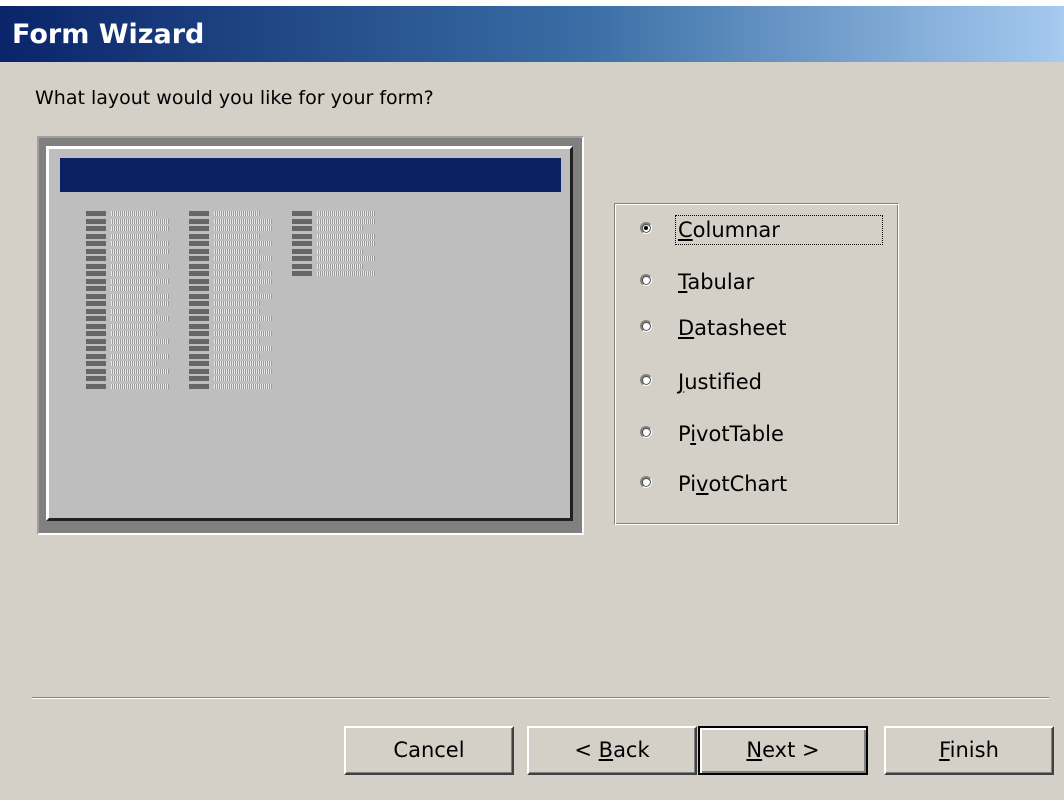 The height and width of the screenshot is (800, 1064). I want to click on radio-justified: Justified, so click(765, 384).